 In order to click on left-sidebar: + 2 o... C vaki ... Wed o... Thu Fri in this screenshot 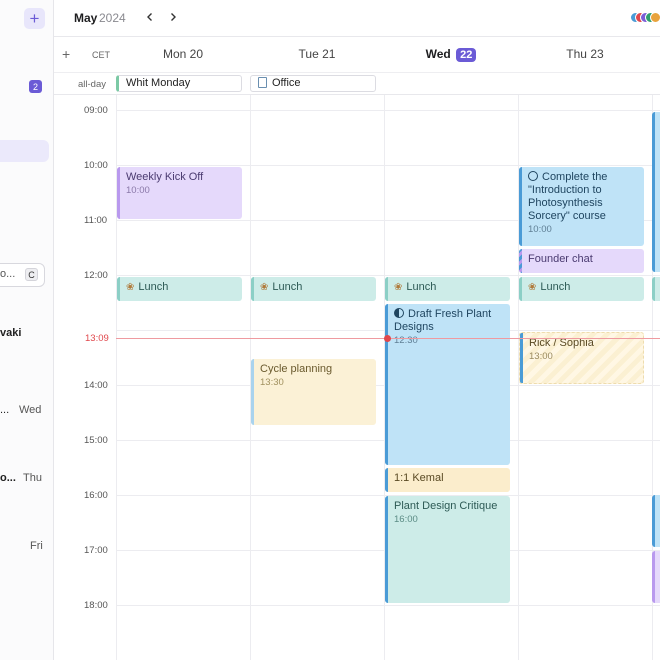, I will do `click(27, 330)`.